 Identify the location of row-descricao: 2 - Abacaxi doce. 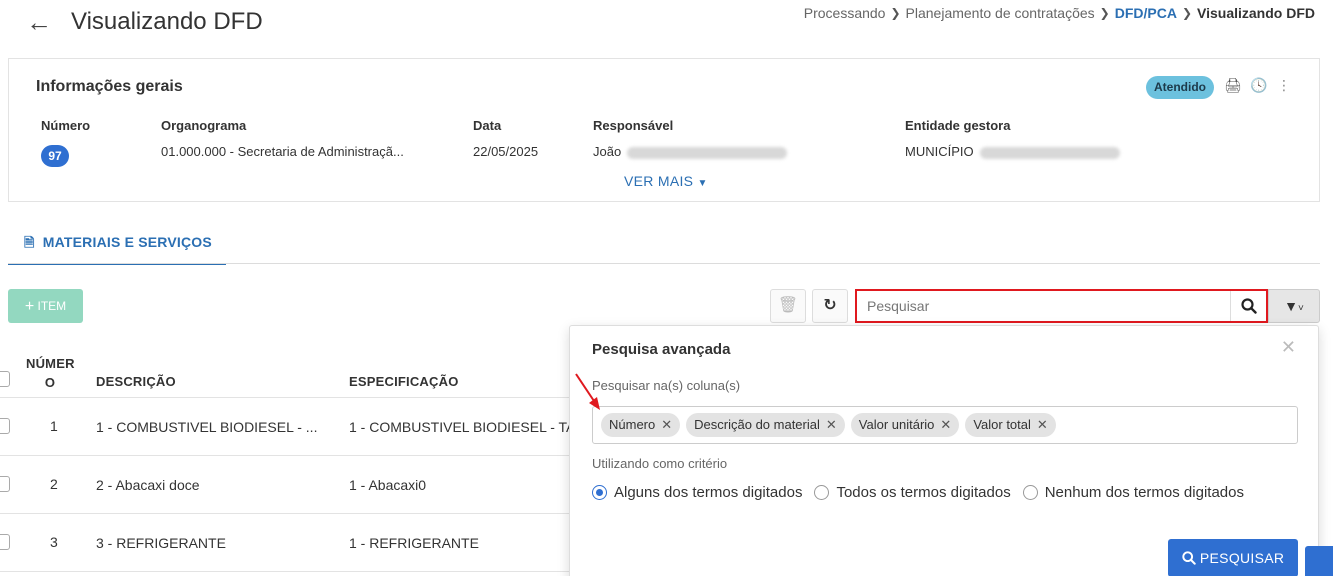
(148, 485).